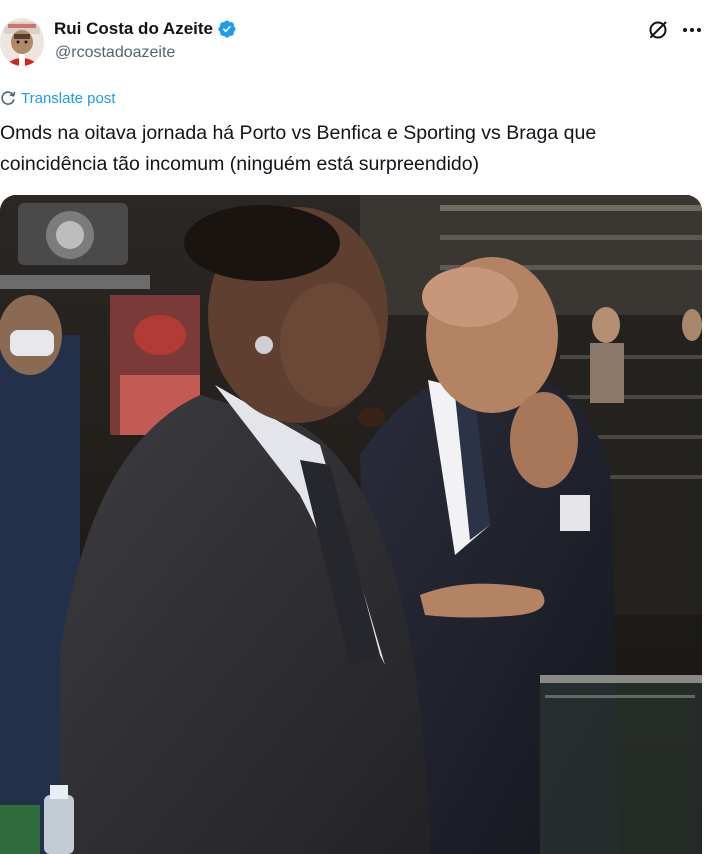  I want to click on avatar-image, so click(22, 42).